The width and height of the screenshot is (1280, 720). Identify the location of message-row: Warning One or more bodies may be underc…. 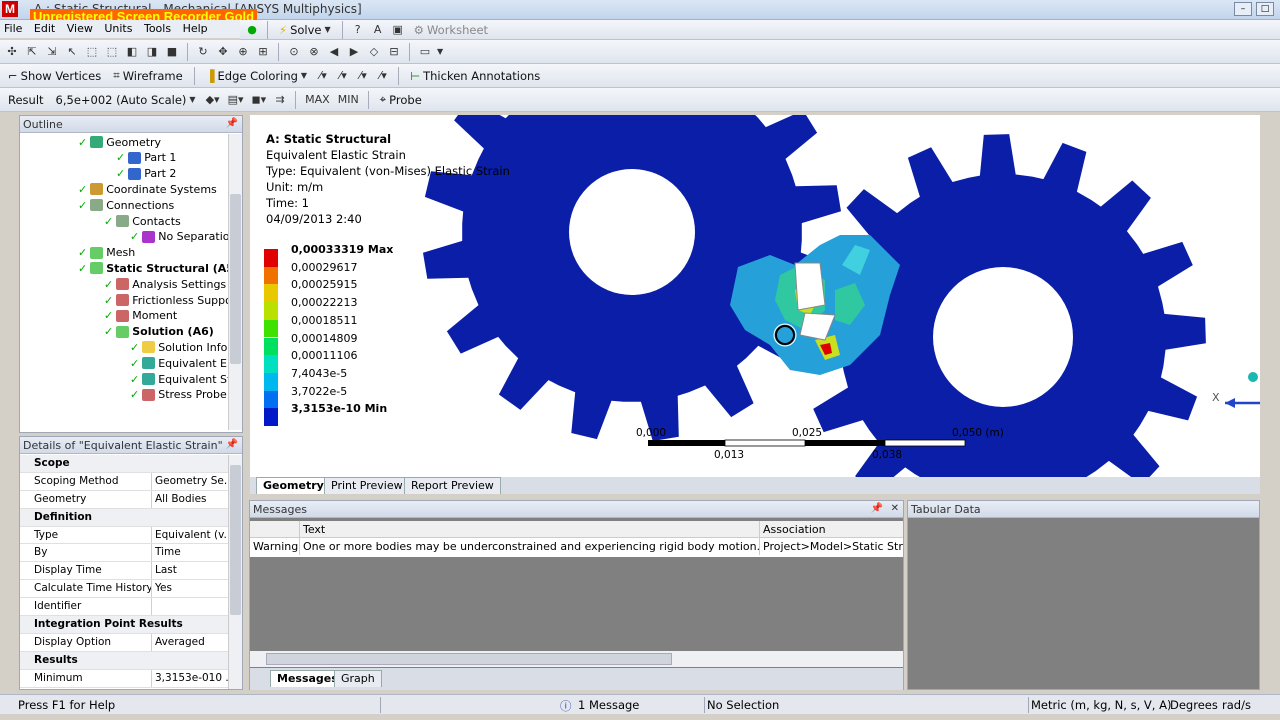
(576, 546).